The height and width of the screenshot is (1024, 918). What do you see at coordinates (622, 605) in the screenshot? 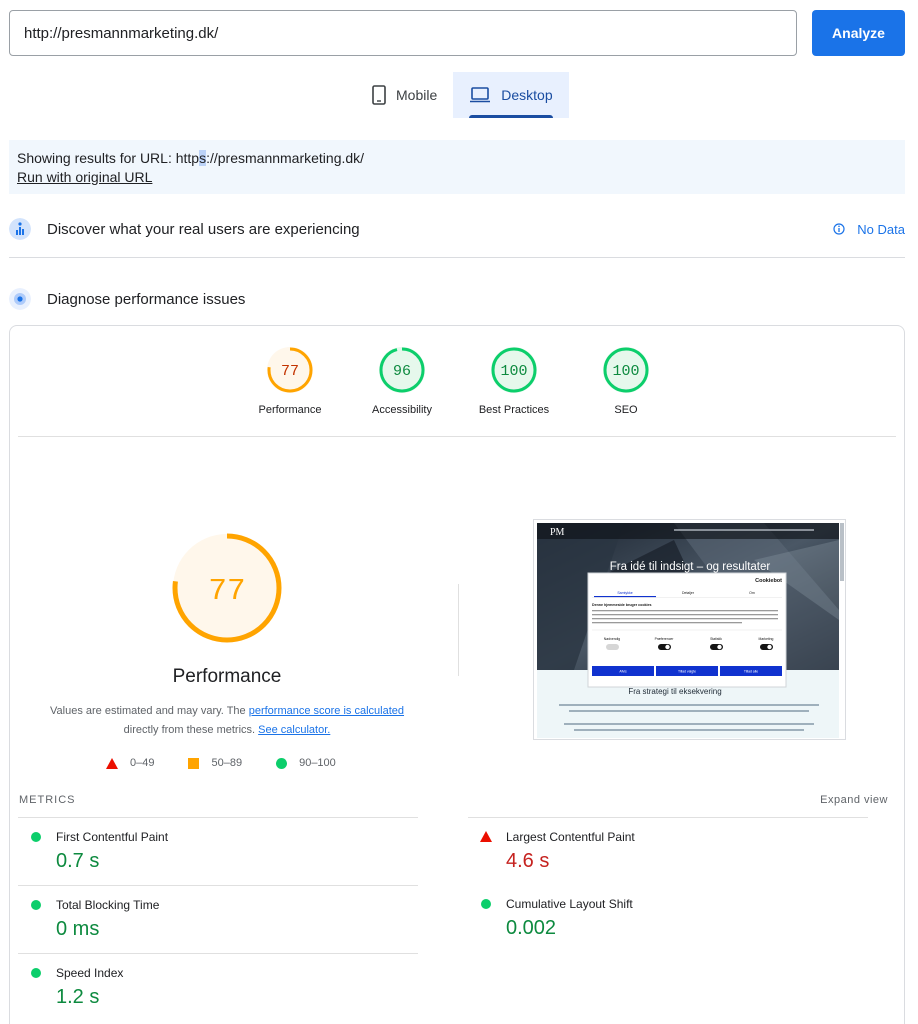
I see `svg-text:Denne hjemmeside bruger cookie: Denne hjemmeside bruger cookies` at bounding box center [622, 605].